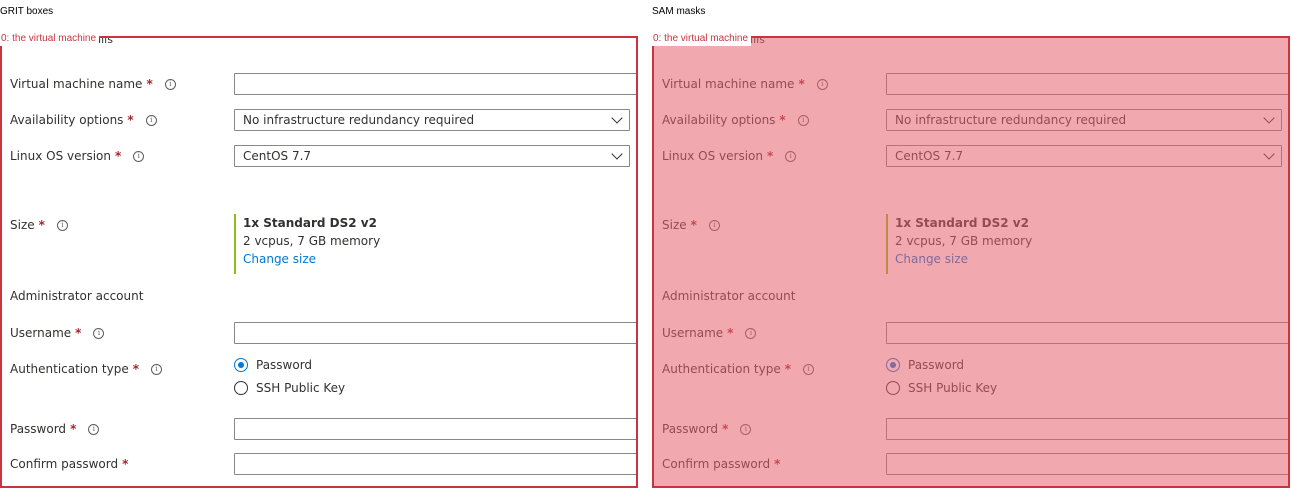 The image size is (1292, 489). I want to click on panel-heading: GRIT boxes, so click(27, 11).